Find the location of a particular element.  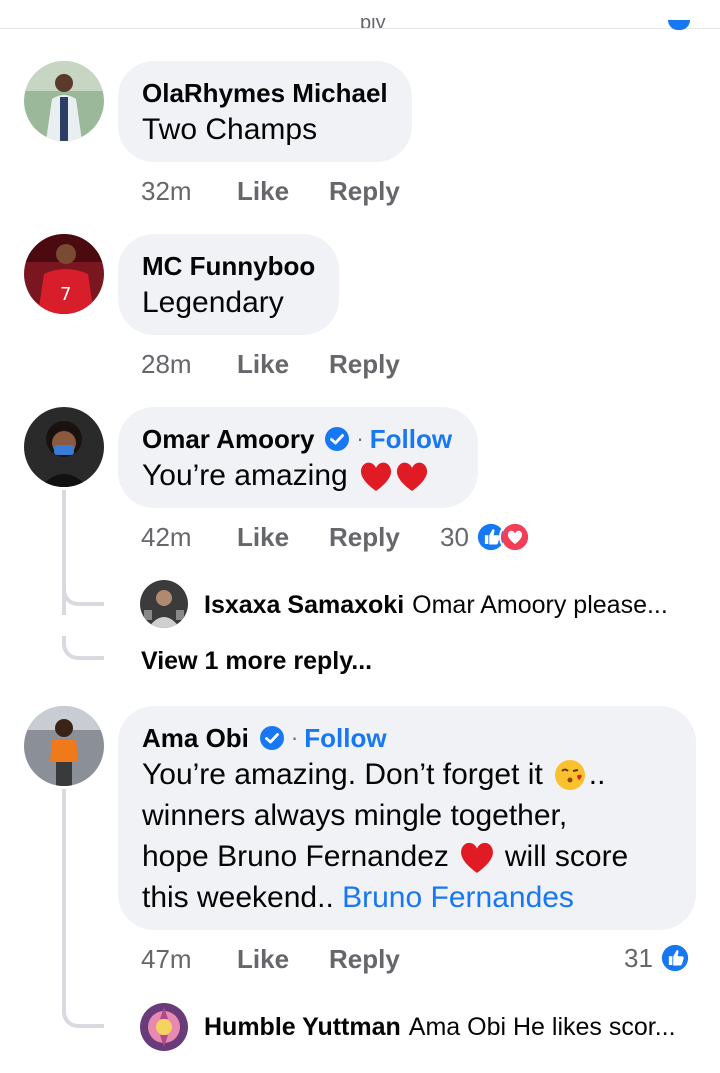

comment-text-row: You’re amazing is located at coordinates (298, 475).